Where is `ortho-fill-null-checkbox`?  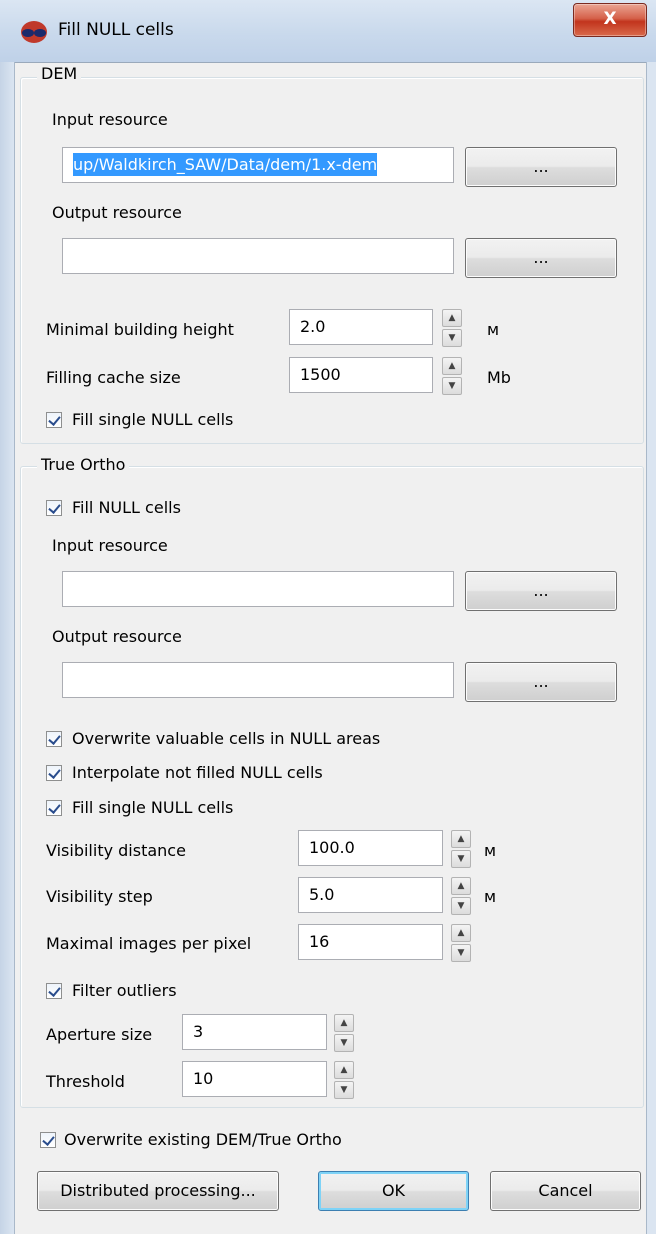 ortho-fill-null-checkbox is located at coordinates (54, 508).